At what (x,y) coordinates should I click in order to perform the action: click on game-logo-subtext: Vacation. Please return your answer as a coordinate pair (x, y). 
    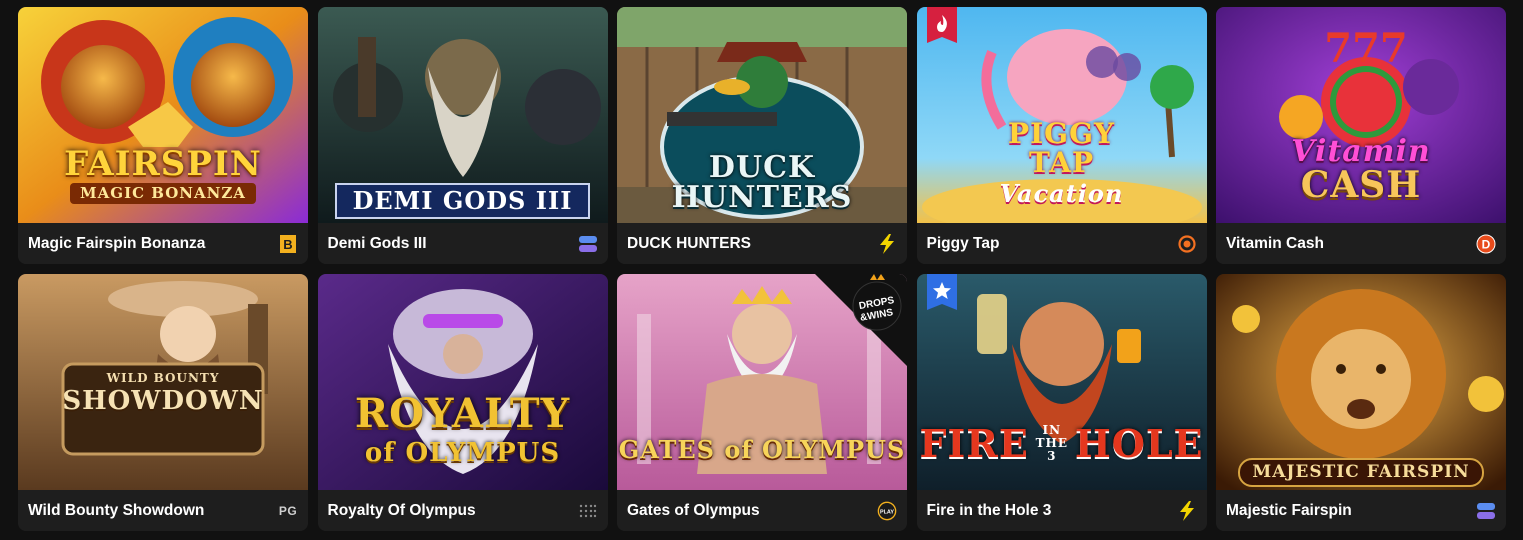
    Looking at the image, I should click on (1061, 193).